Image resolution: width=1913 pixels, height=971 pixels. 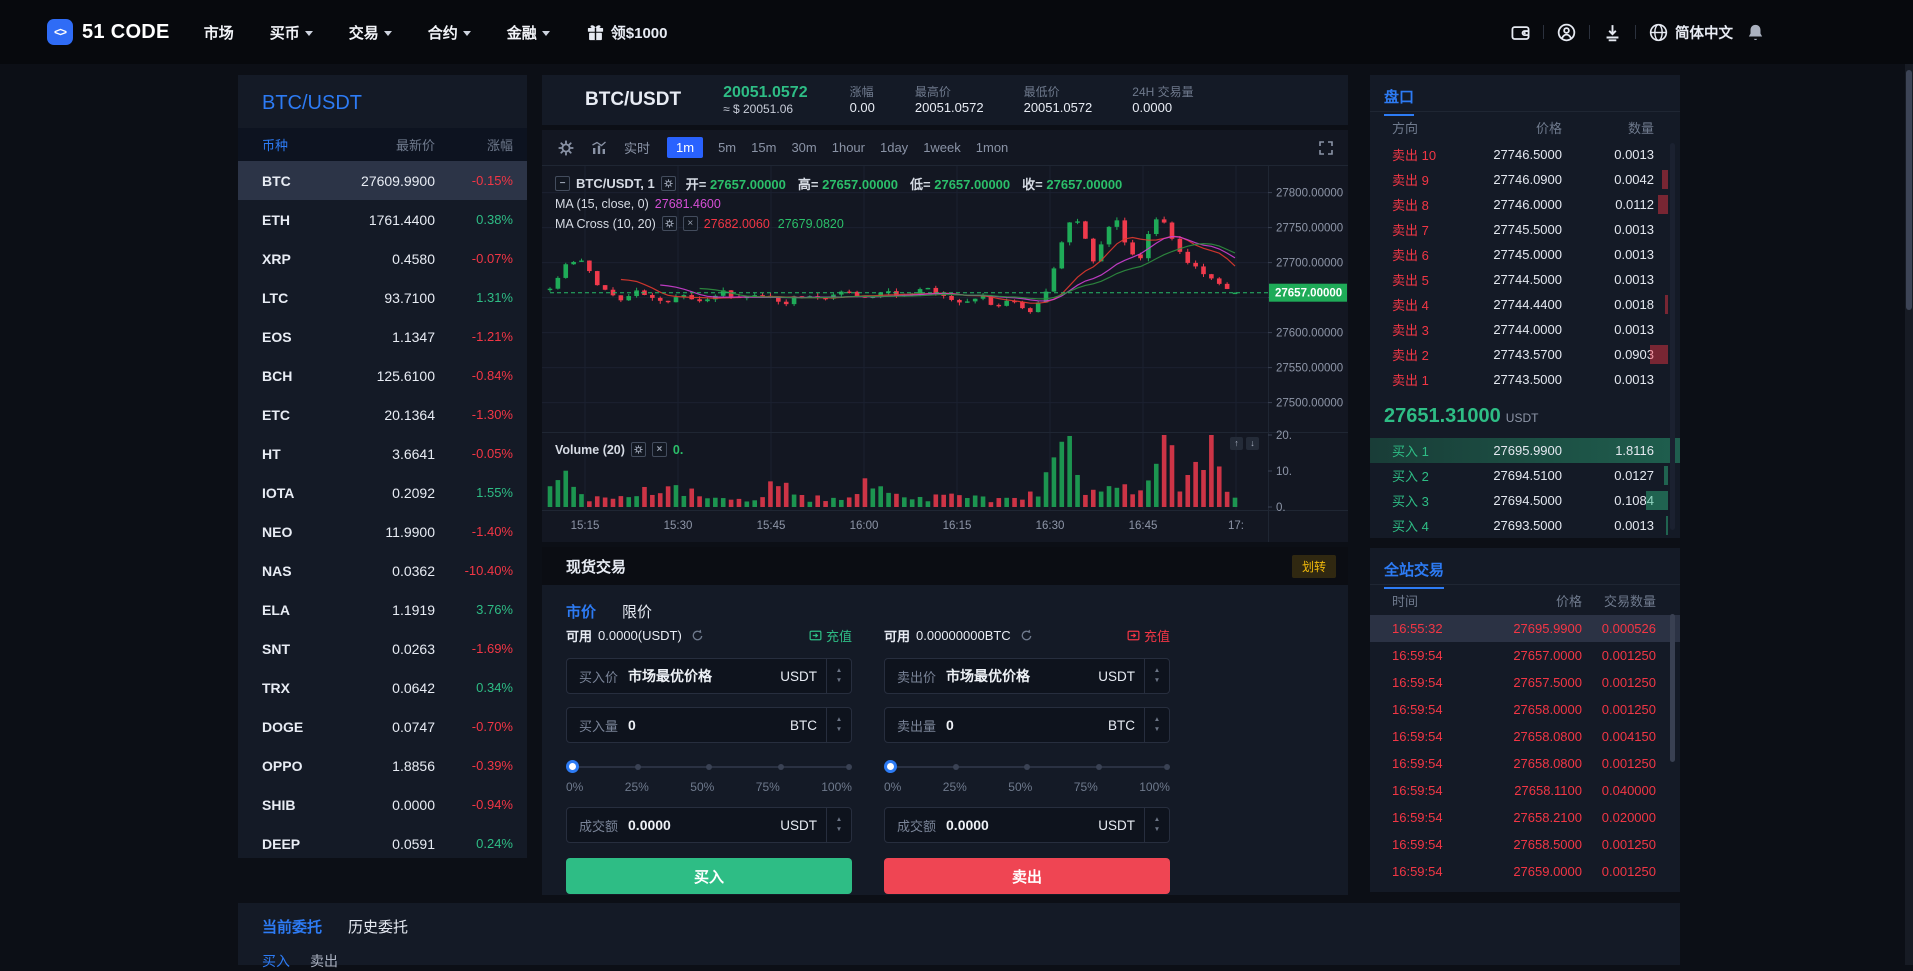 I want to click on interval-1day: 1day, so click(x=894, y=147).